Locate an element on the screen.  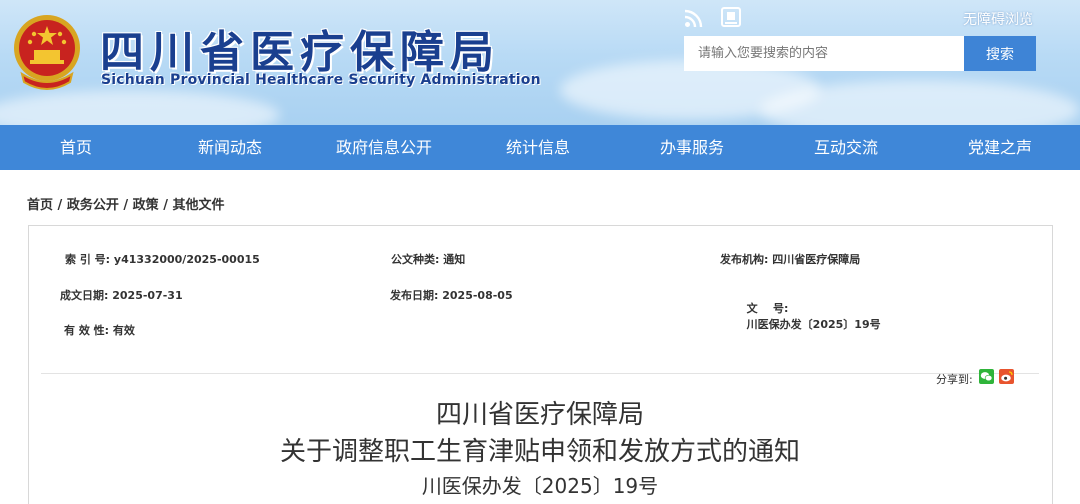
meta-index-no: 索 引 号: y41332000/2025-00015 is located at coordinates (162, 259).